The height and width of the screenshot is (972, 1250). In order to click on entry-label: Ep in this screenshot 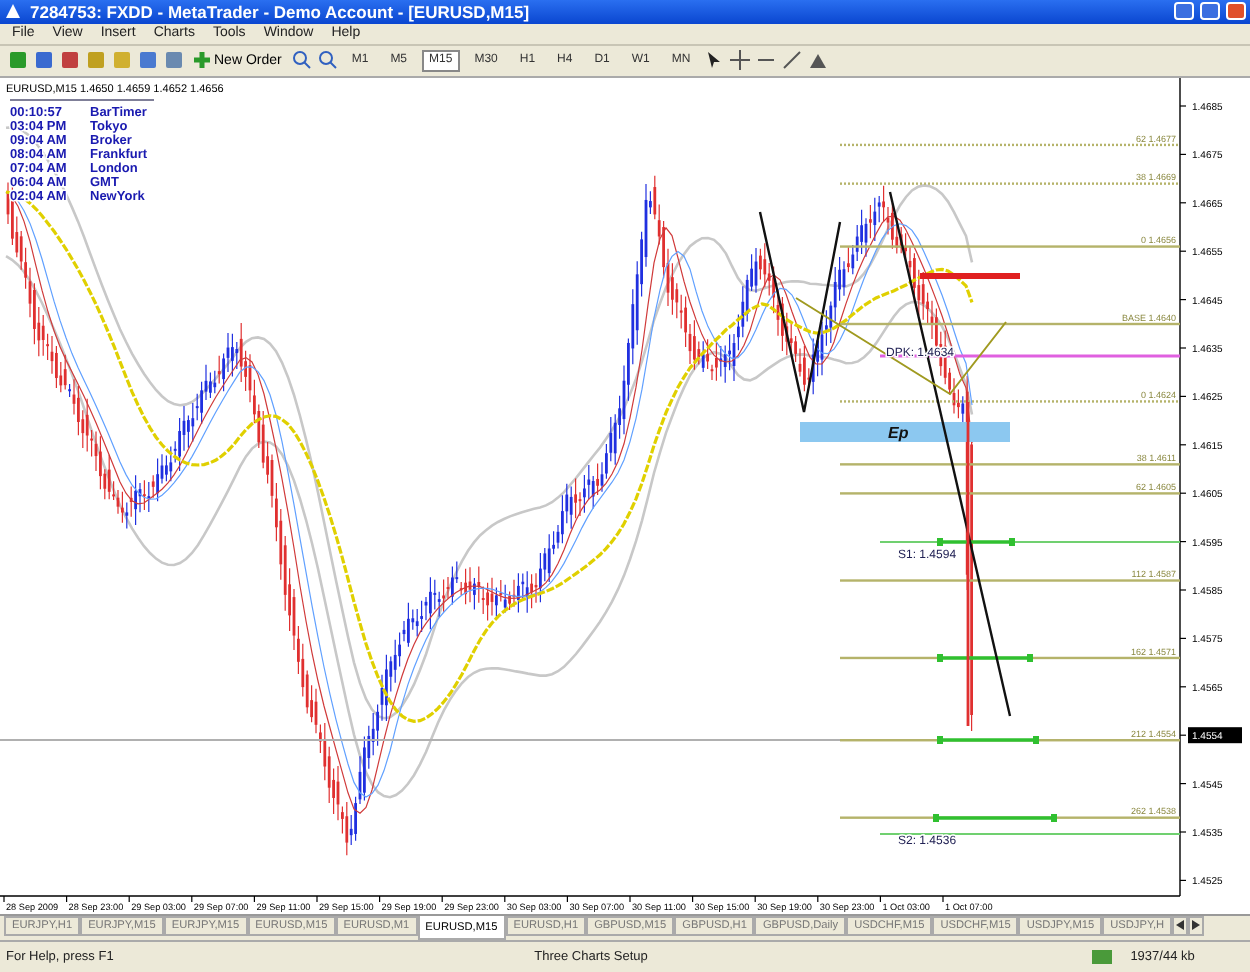, I will do `click(898, 432)`.